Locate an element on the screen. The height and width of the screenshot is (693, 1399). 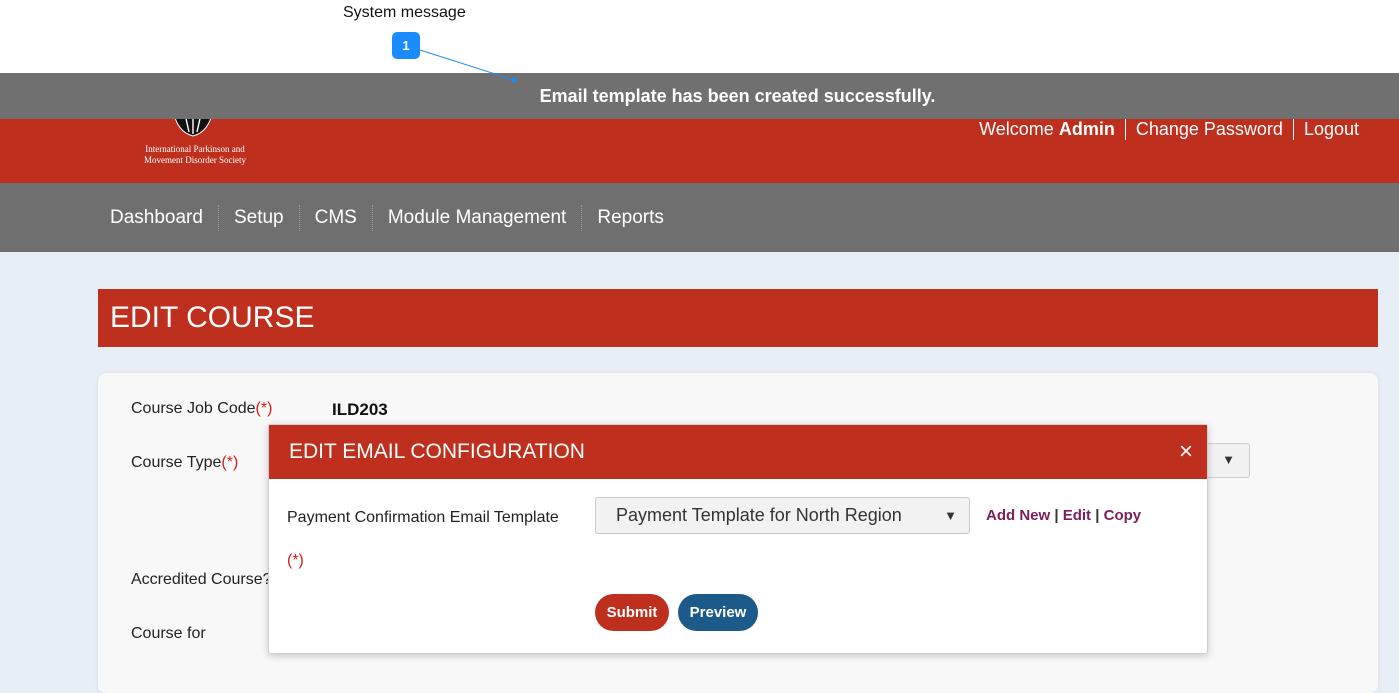
edit-link: Edit is located at coordinates (1077, 515).